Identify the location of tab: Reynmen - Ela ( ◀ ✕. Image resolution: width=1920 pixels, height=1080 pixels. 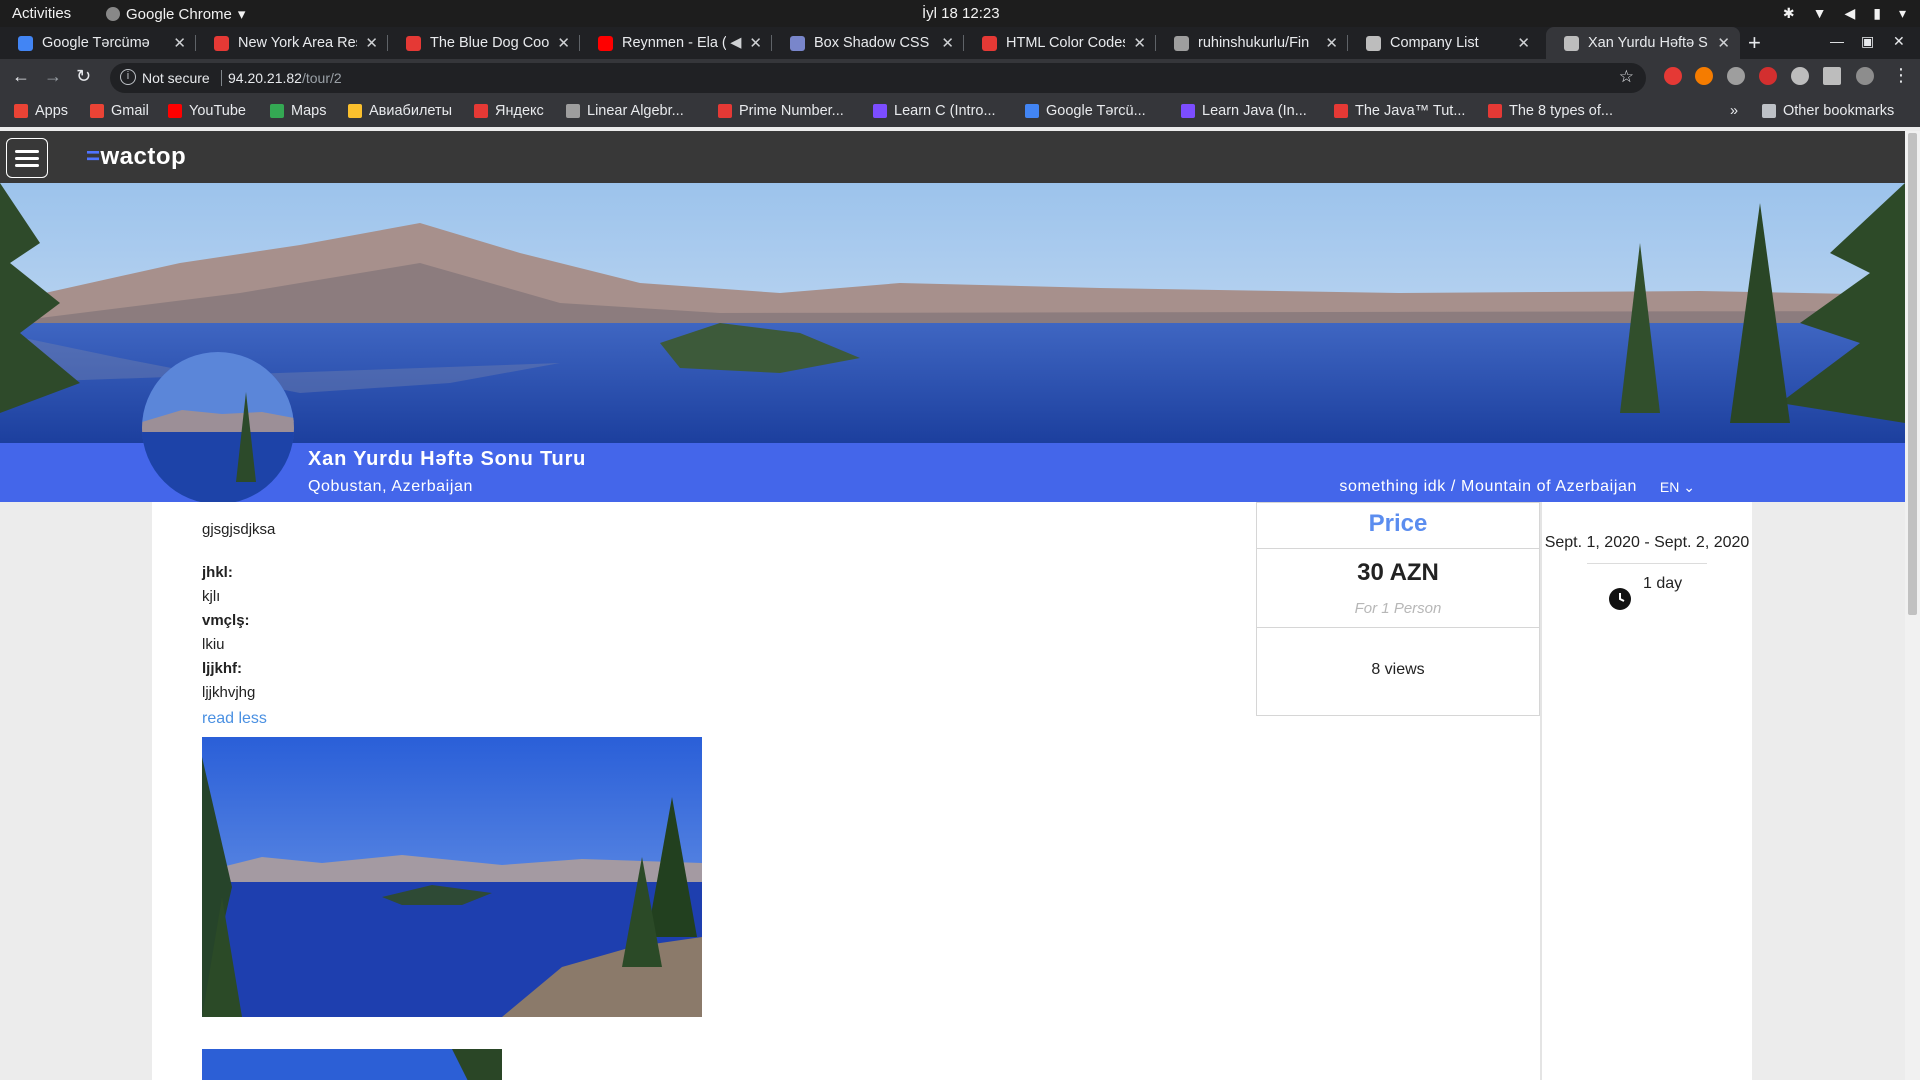
(676, 43).